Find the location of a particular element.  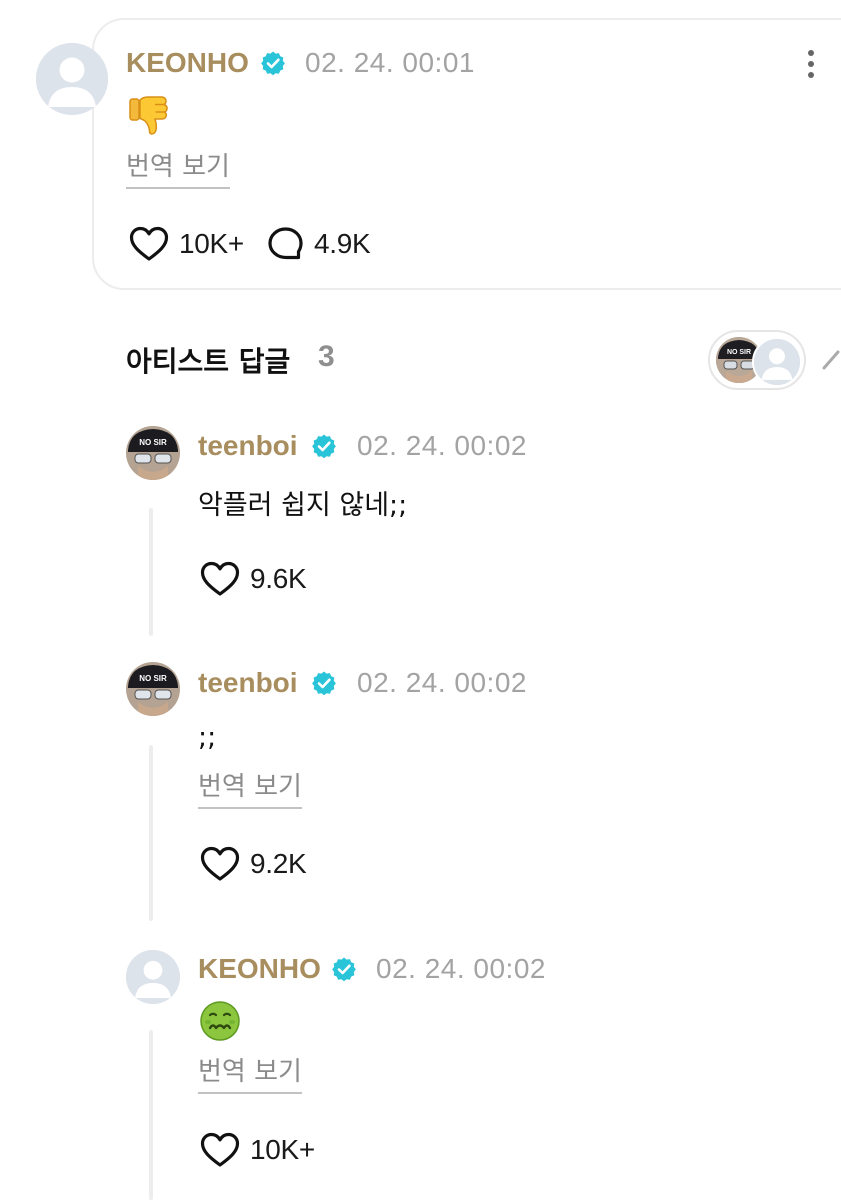

artist-avatars-group: NO SIR is located at coordinates (757, 360).